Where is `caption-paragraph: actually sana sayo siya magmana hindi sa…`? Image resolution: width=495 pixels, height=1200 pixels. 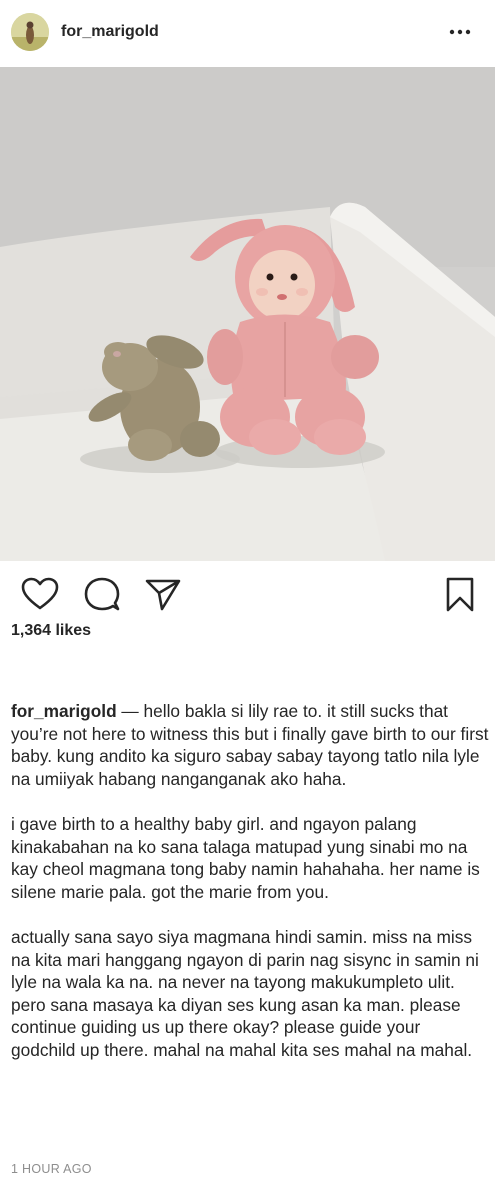
caption-paragraph: actually sana sayo siya magmana hindi sa… is located at coordinates (245, 993).